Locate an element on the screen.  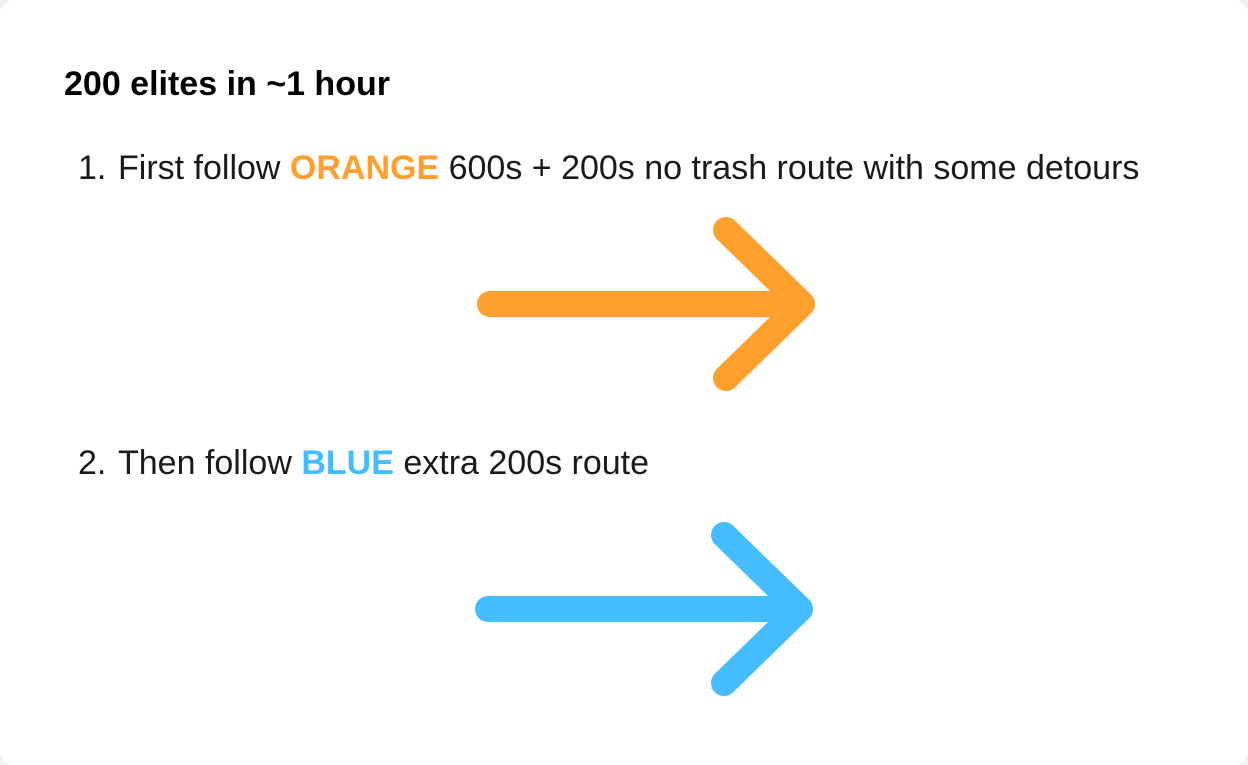
orange-route-label: ORANGE is located at coordinates (364, 168).